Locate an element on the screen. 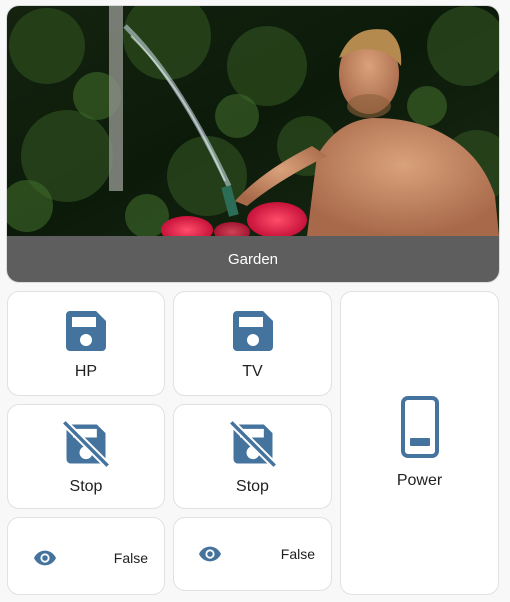 This screenshot has width=510, height=602. hp-button: HP is located at coordinates (86, 343).